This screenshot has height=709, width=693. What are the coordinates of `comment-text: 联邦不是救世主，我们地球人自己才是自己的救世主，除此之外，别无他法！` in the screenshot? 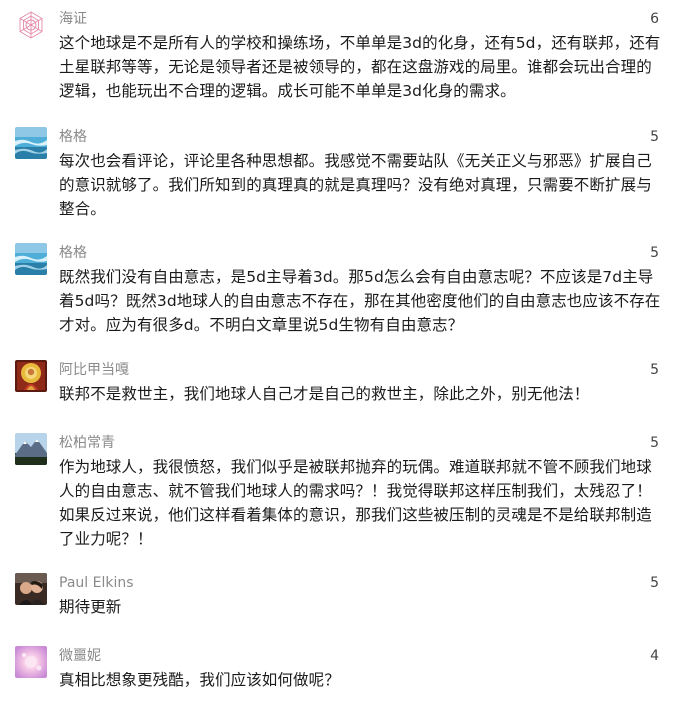 It's located at (324, 394).